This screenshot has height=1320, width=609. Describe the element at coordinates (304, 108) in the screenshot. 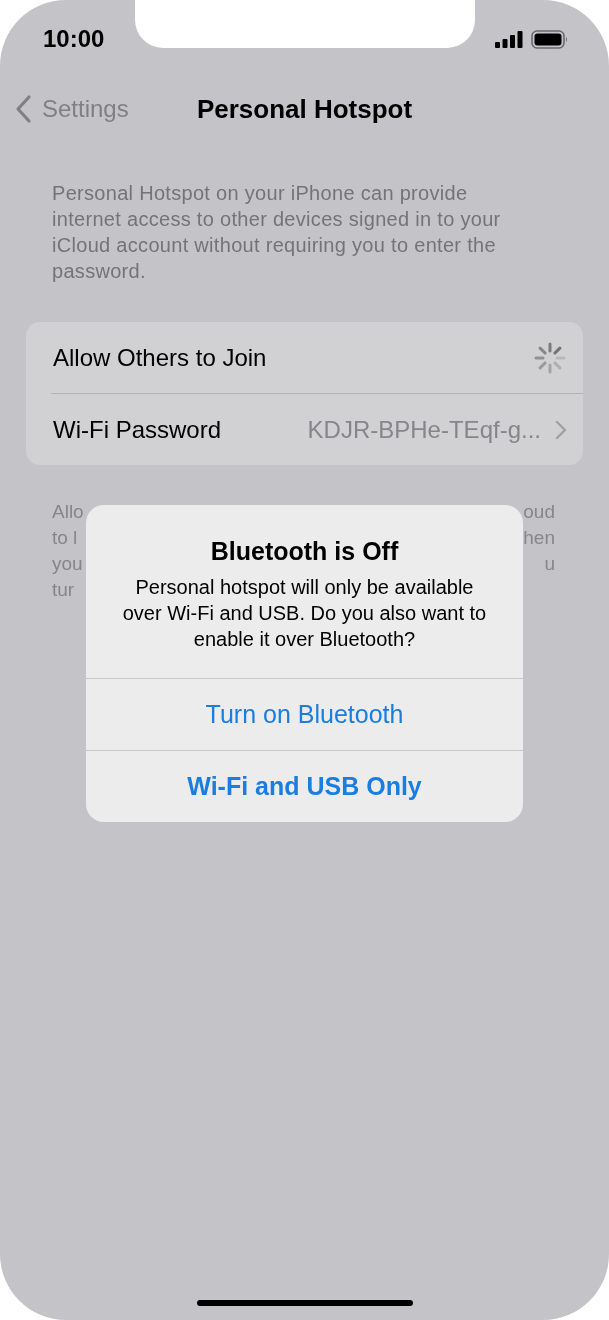

I see `page-title: Personal Hotspot` at that location.